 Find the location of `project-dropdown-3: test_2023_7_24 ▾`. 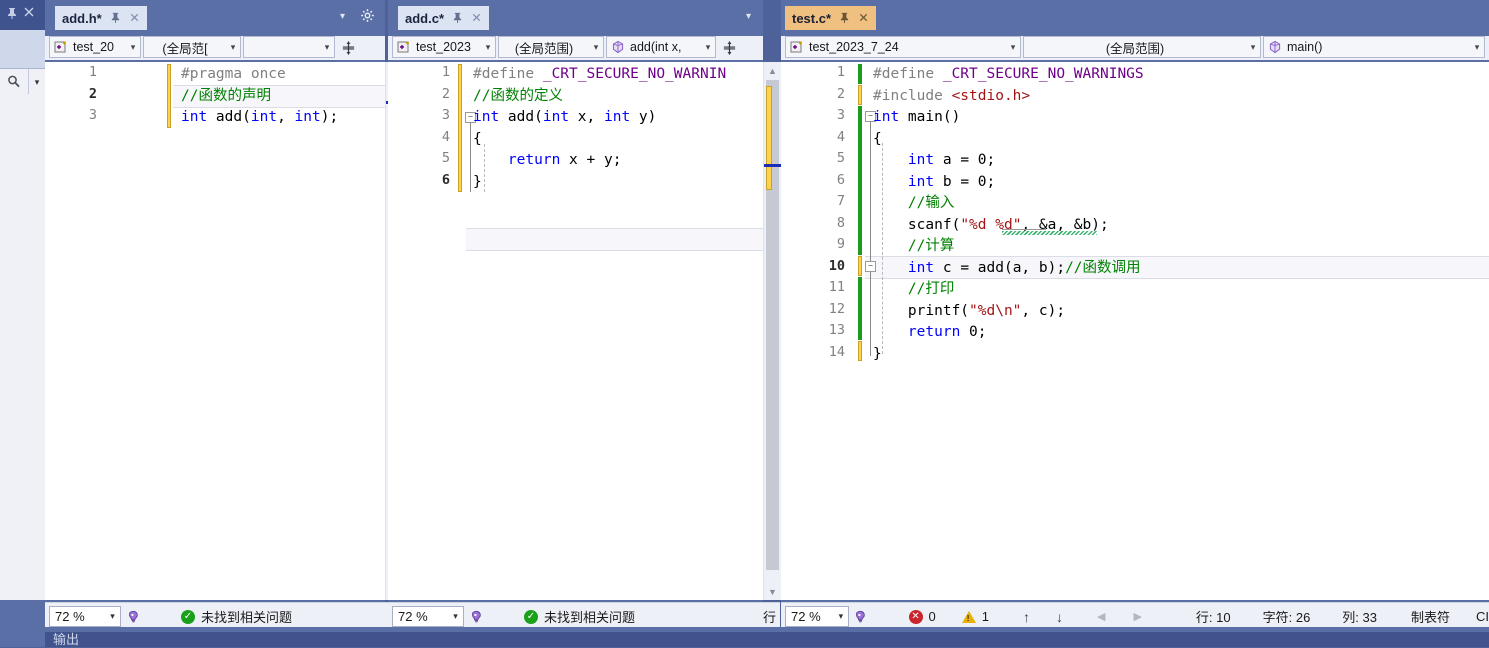

project-dropdown-3: test_2023_7_24 ▾ is located at coordinates (903, 47).